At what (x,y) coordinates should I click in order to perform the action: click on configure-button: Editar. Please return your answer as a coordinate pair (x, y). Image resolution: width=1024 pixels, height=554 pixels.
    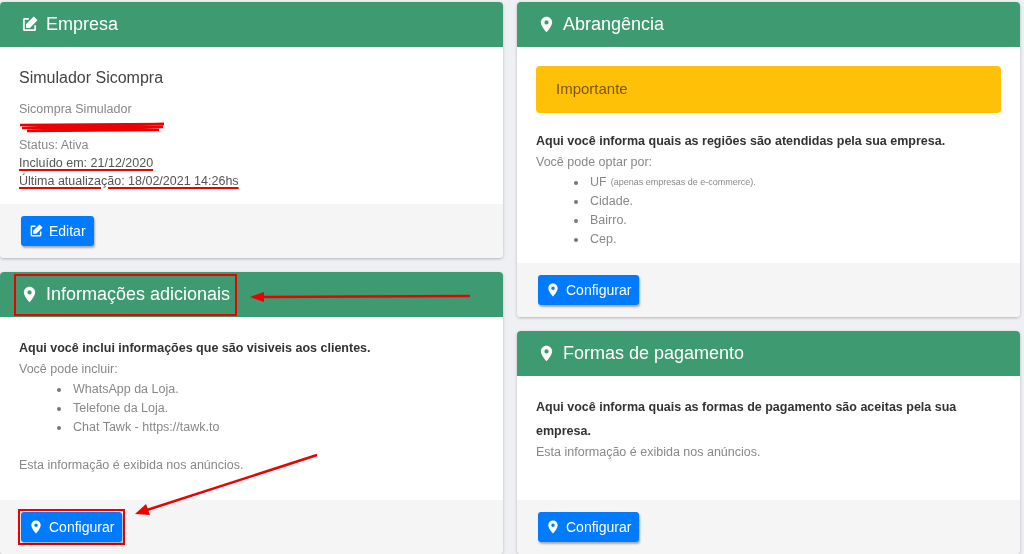
    Looking at the image, I should click on (57, 231).